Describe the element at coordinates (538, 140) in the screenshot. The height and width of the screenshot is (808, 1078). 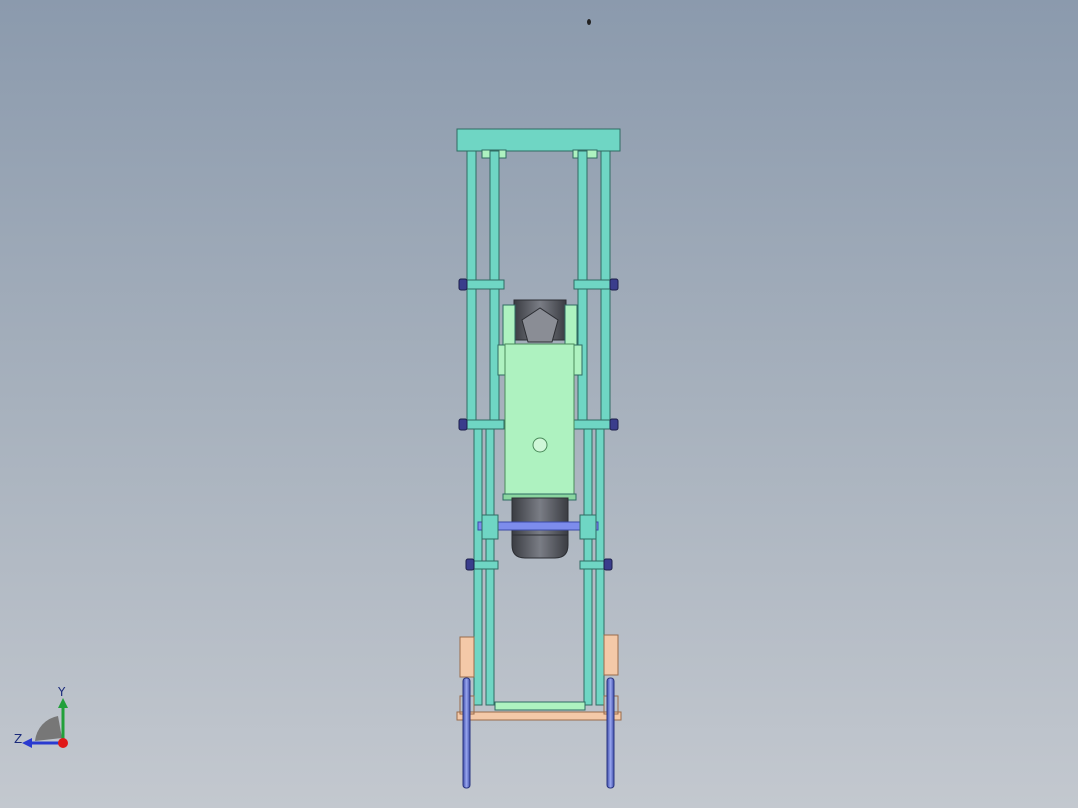
I see `top-plate` at that location.